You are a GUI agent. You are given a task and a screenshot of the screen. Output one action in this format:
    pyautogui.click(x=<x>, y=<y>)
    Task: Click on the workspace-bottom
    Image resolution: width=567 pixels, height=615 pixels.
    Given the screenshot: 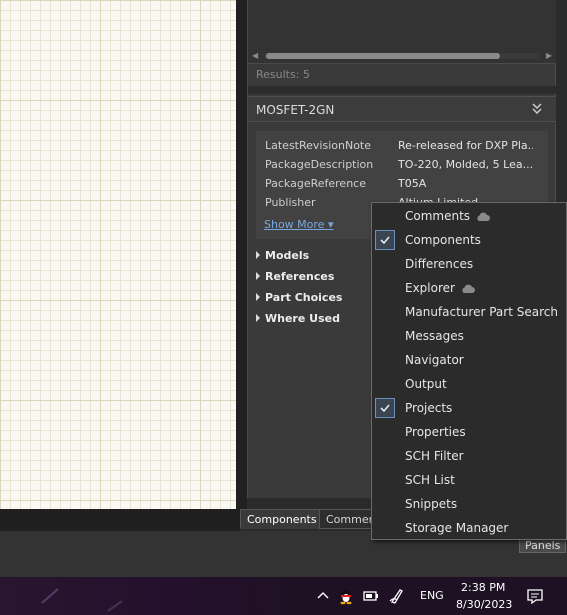 What is the action you would take?
    pyautogui.click(x=120, y=520)
    